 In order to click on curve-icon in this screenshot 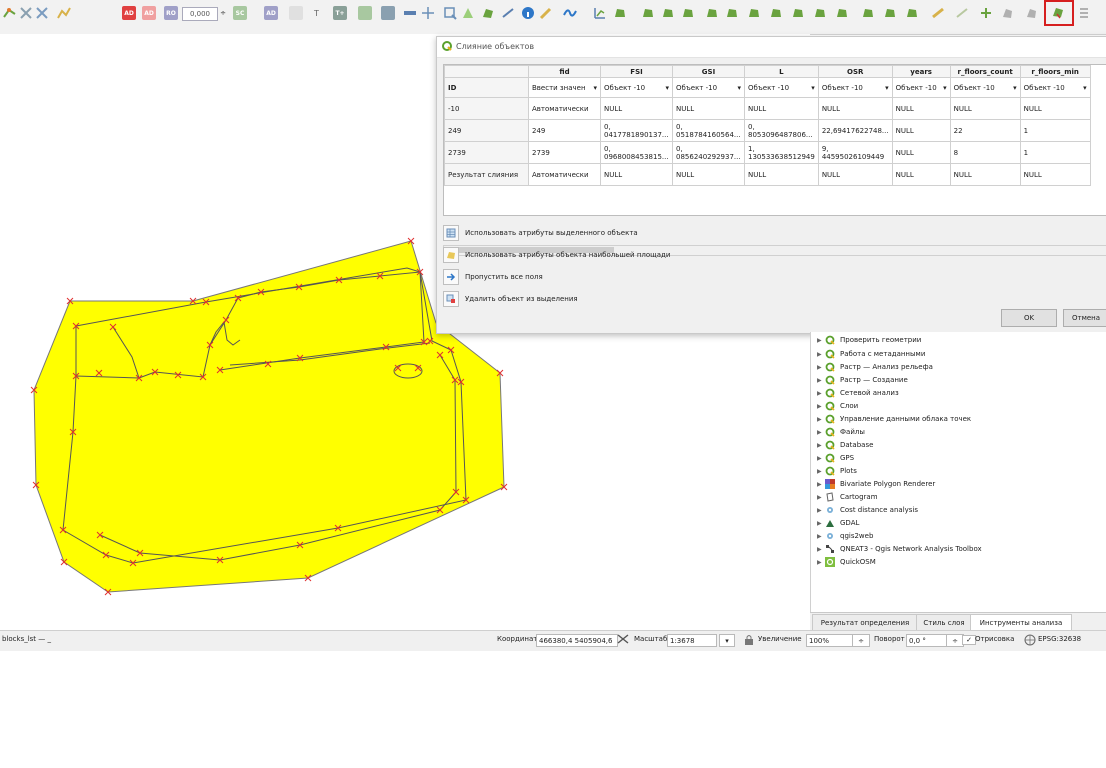, I will do `click(570, 13)`.